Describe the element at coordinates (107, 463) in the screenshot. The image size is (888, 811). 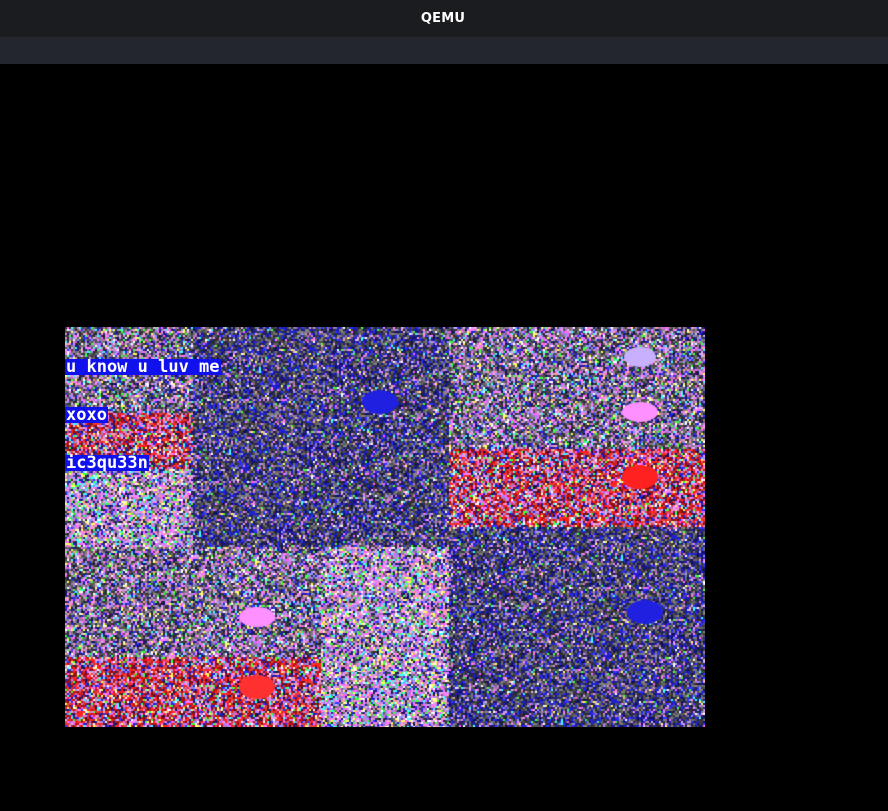
I see `message-line-3: ic3qu33n` at that location.